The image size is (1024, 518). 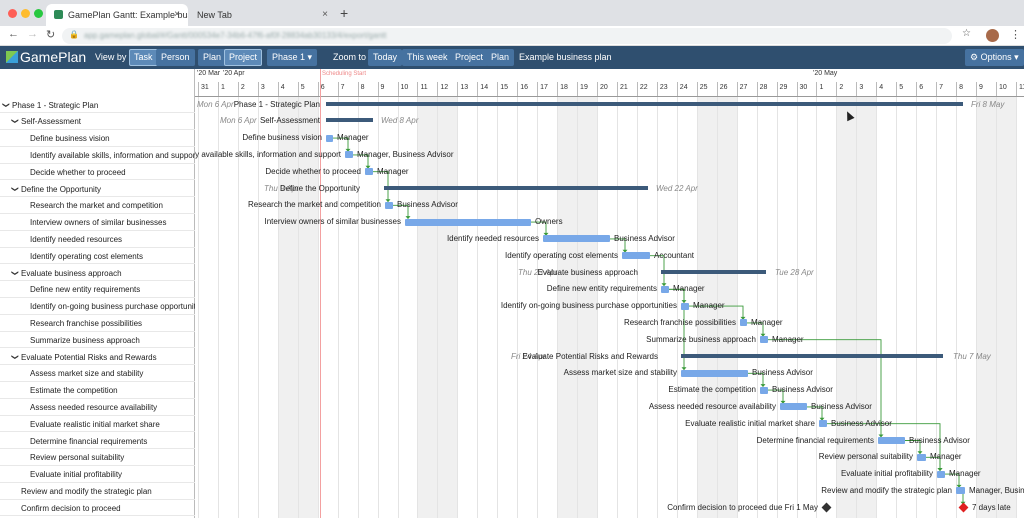 I want to click on task-row: Decide whether to proceed, so click(x=97, y=172).